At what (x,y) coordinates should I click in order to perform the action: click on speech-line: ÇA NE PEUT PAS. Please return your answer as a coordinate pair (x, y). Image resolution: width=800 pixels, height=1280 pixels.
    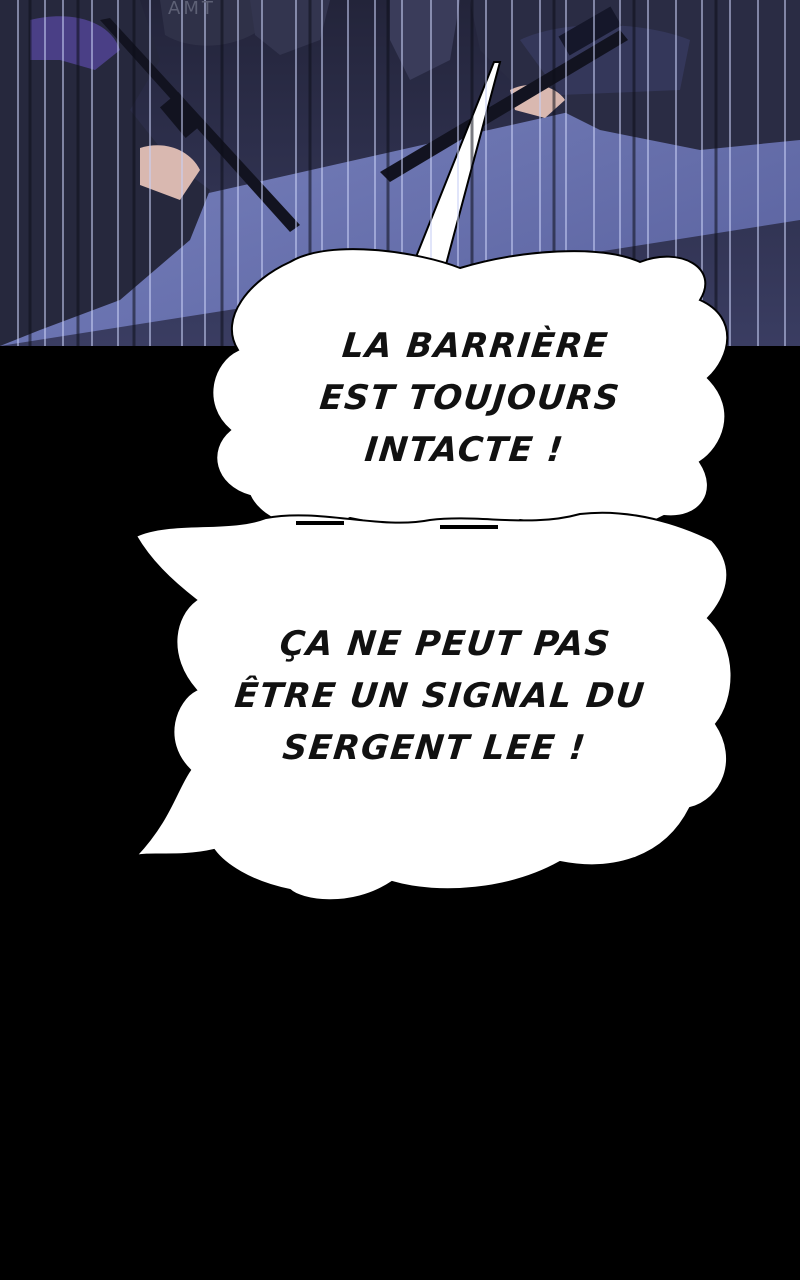
    Looking at the image, I should click on (445, 644).